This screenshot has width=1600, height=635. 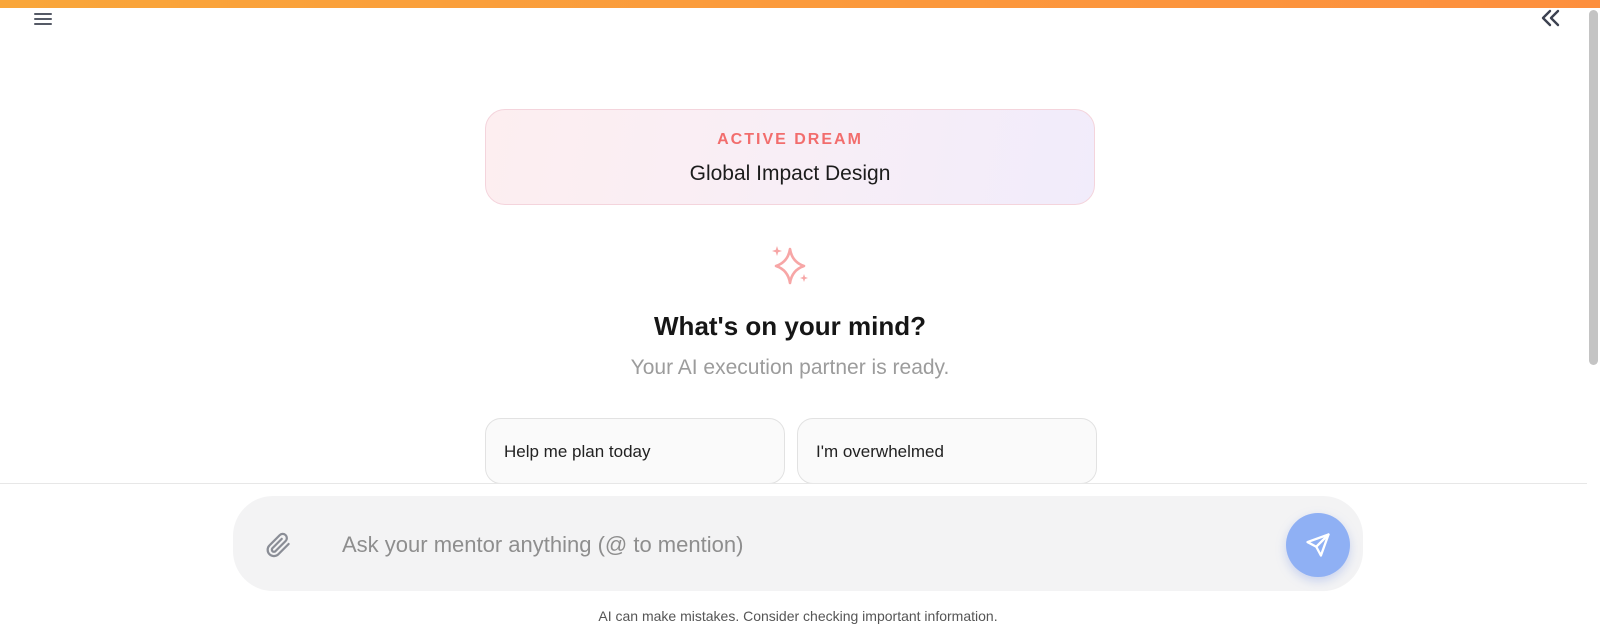 What do you see at coordinates (790, 157) in the screenshot?
I see `active-dream-card: ACTIVE DREAM Global Impact Design` at bounding box center [790, 157].